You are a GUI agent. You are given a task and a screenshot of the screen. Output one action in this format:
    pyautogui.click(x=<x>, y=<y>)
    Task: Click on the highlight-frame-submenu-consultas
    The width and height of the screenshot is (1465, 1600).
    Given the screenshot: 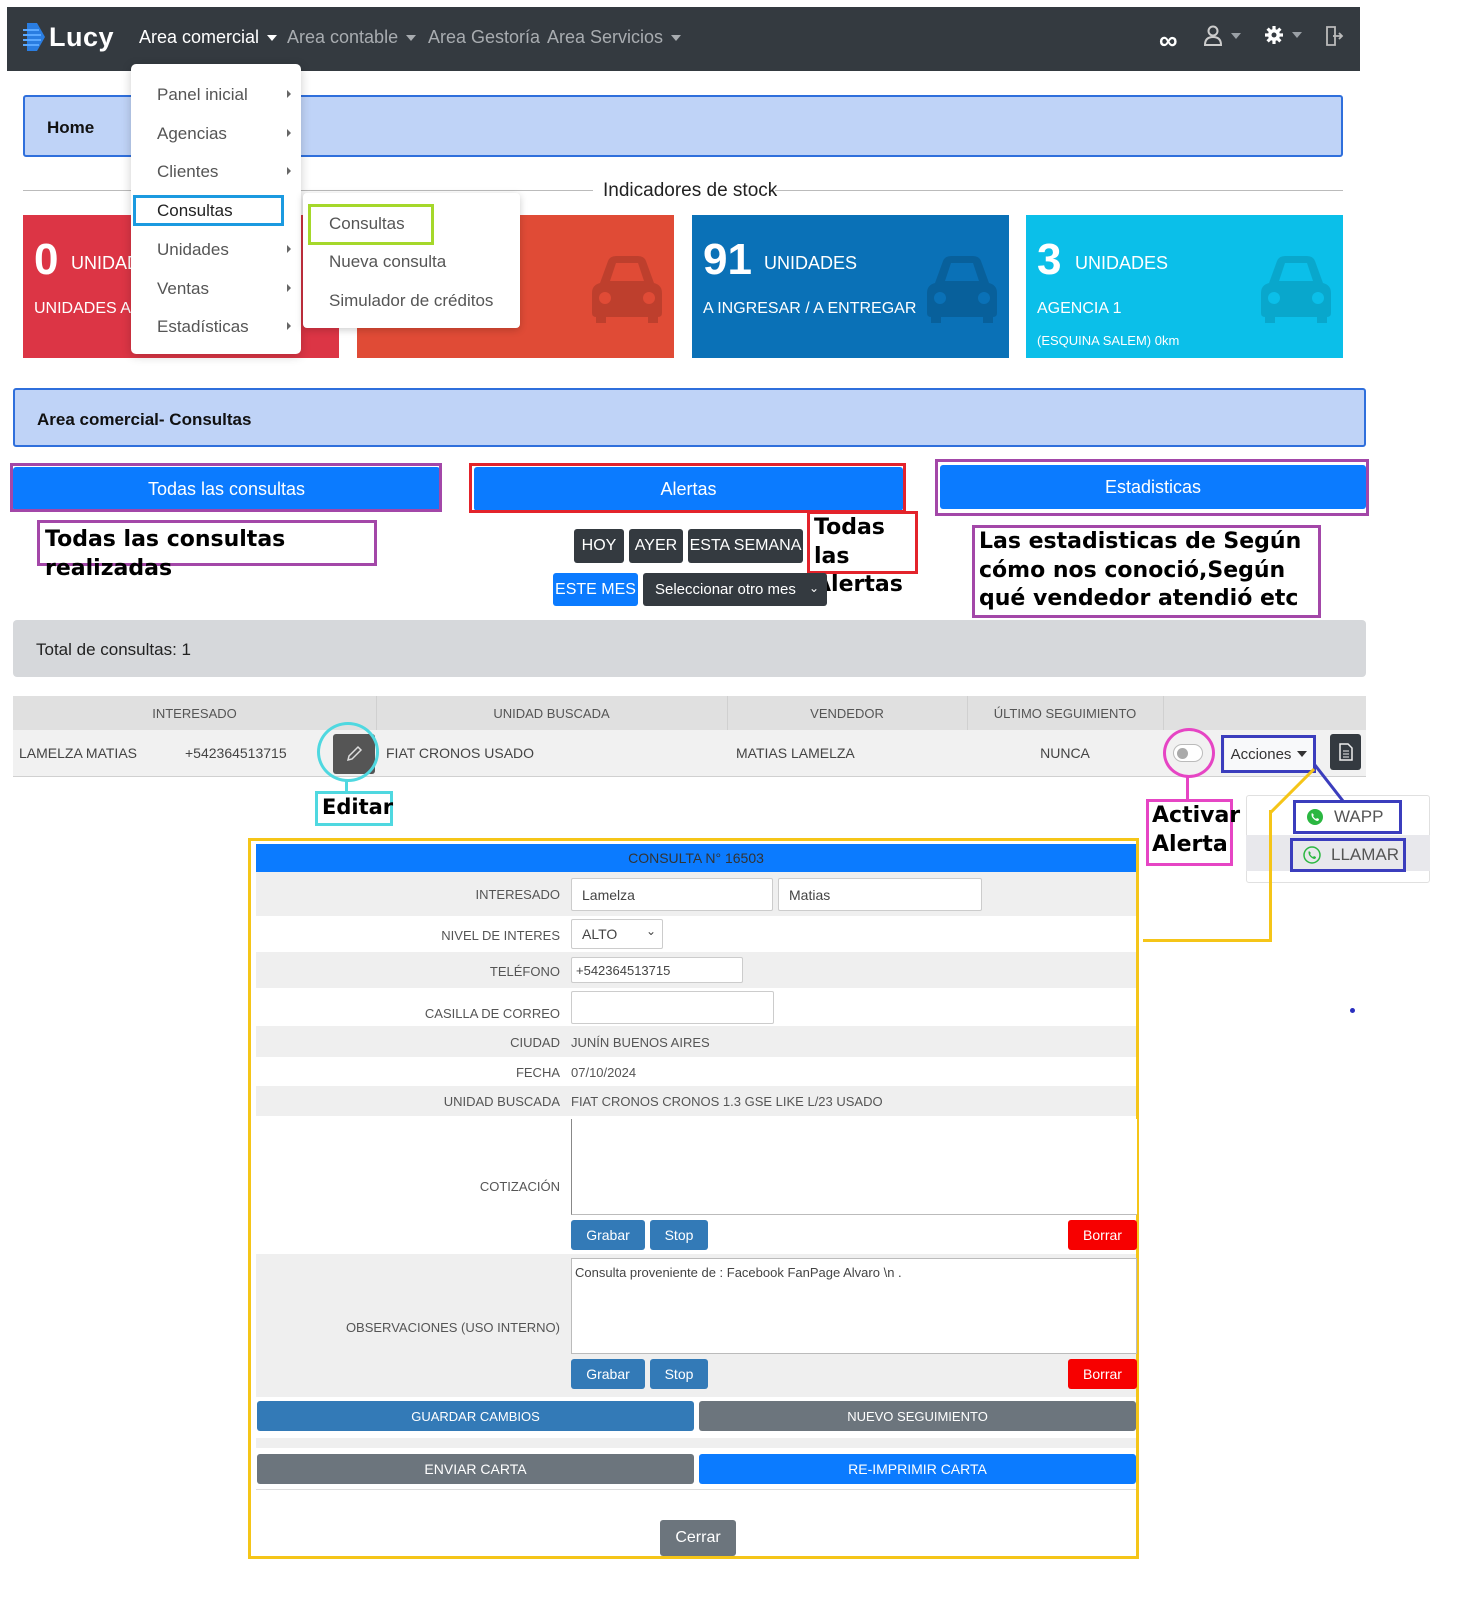 What is the action you would take?
    pyautogui.click(x=371, y=224)
    